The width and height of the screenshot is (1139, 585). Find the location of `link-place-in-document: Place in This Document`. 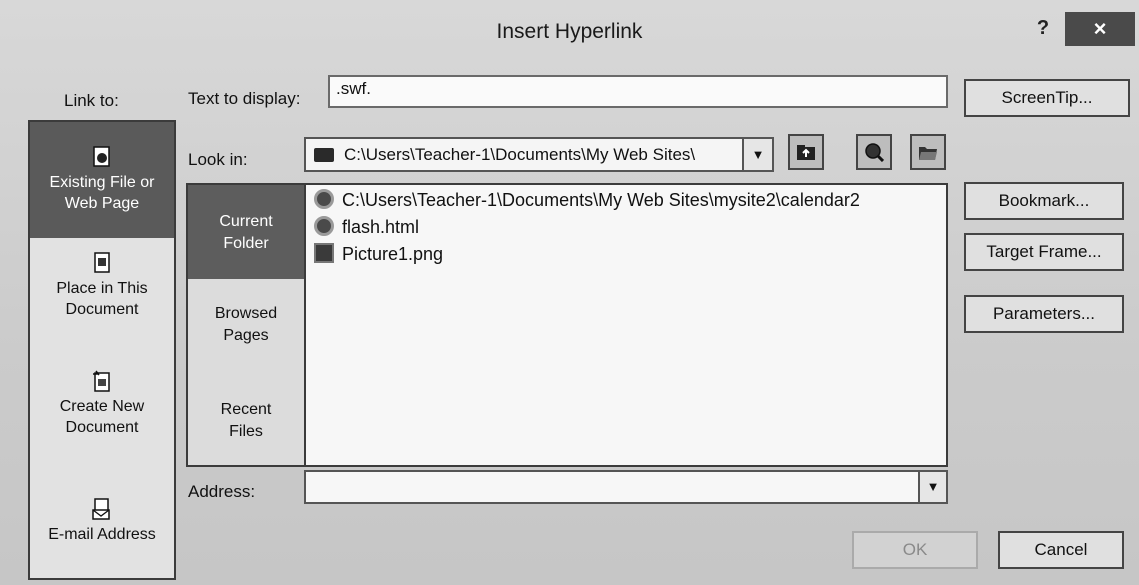

link-place-in-document: Place in This Document is located at coordinates (102, 302).